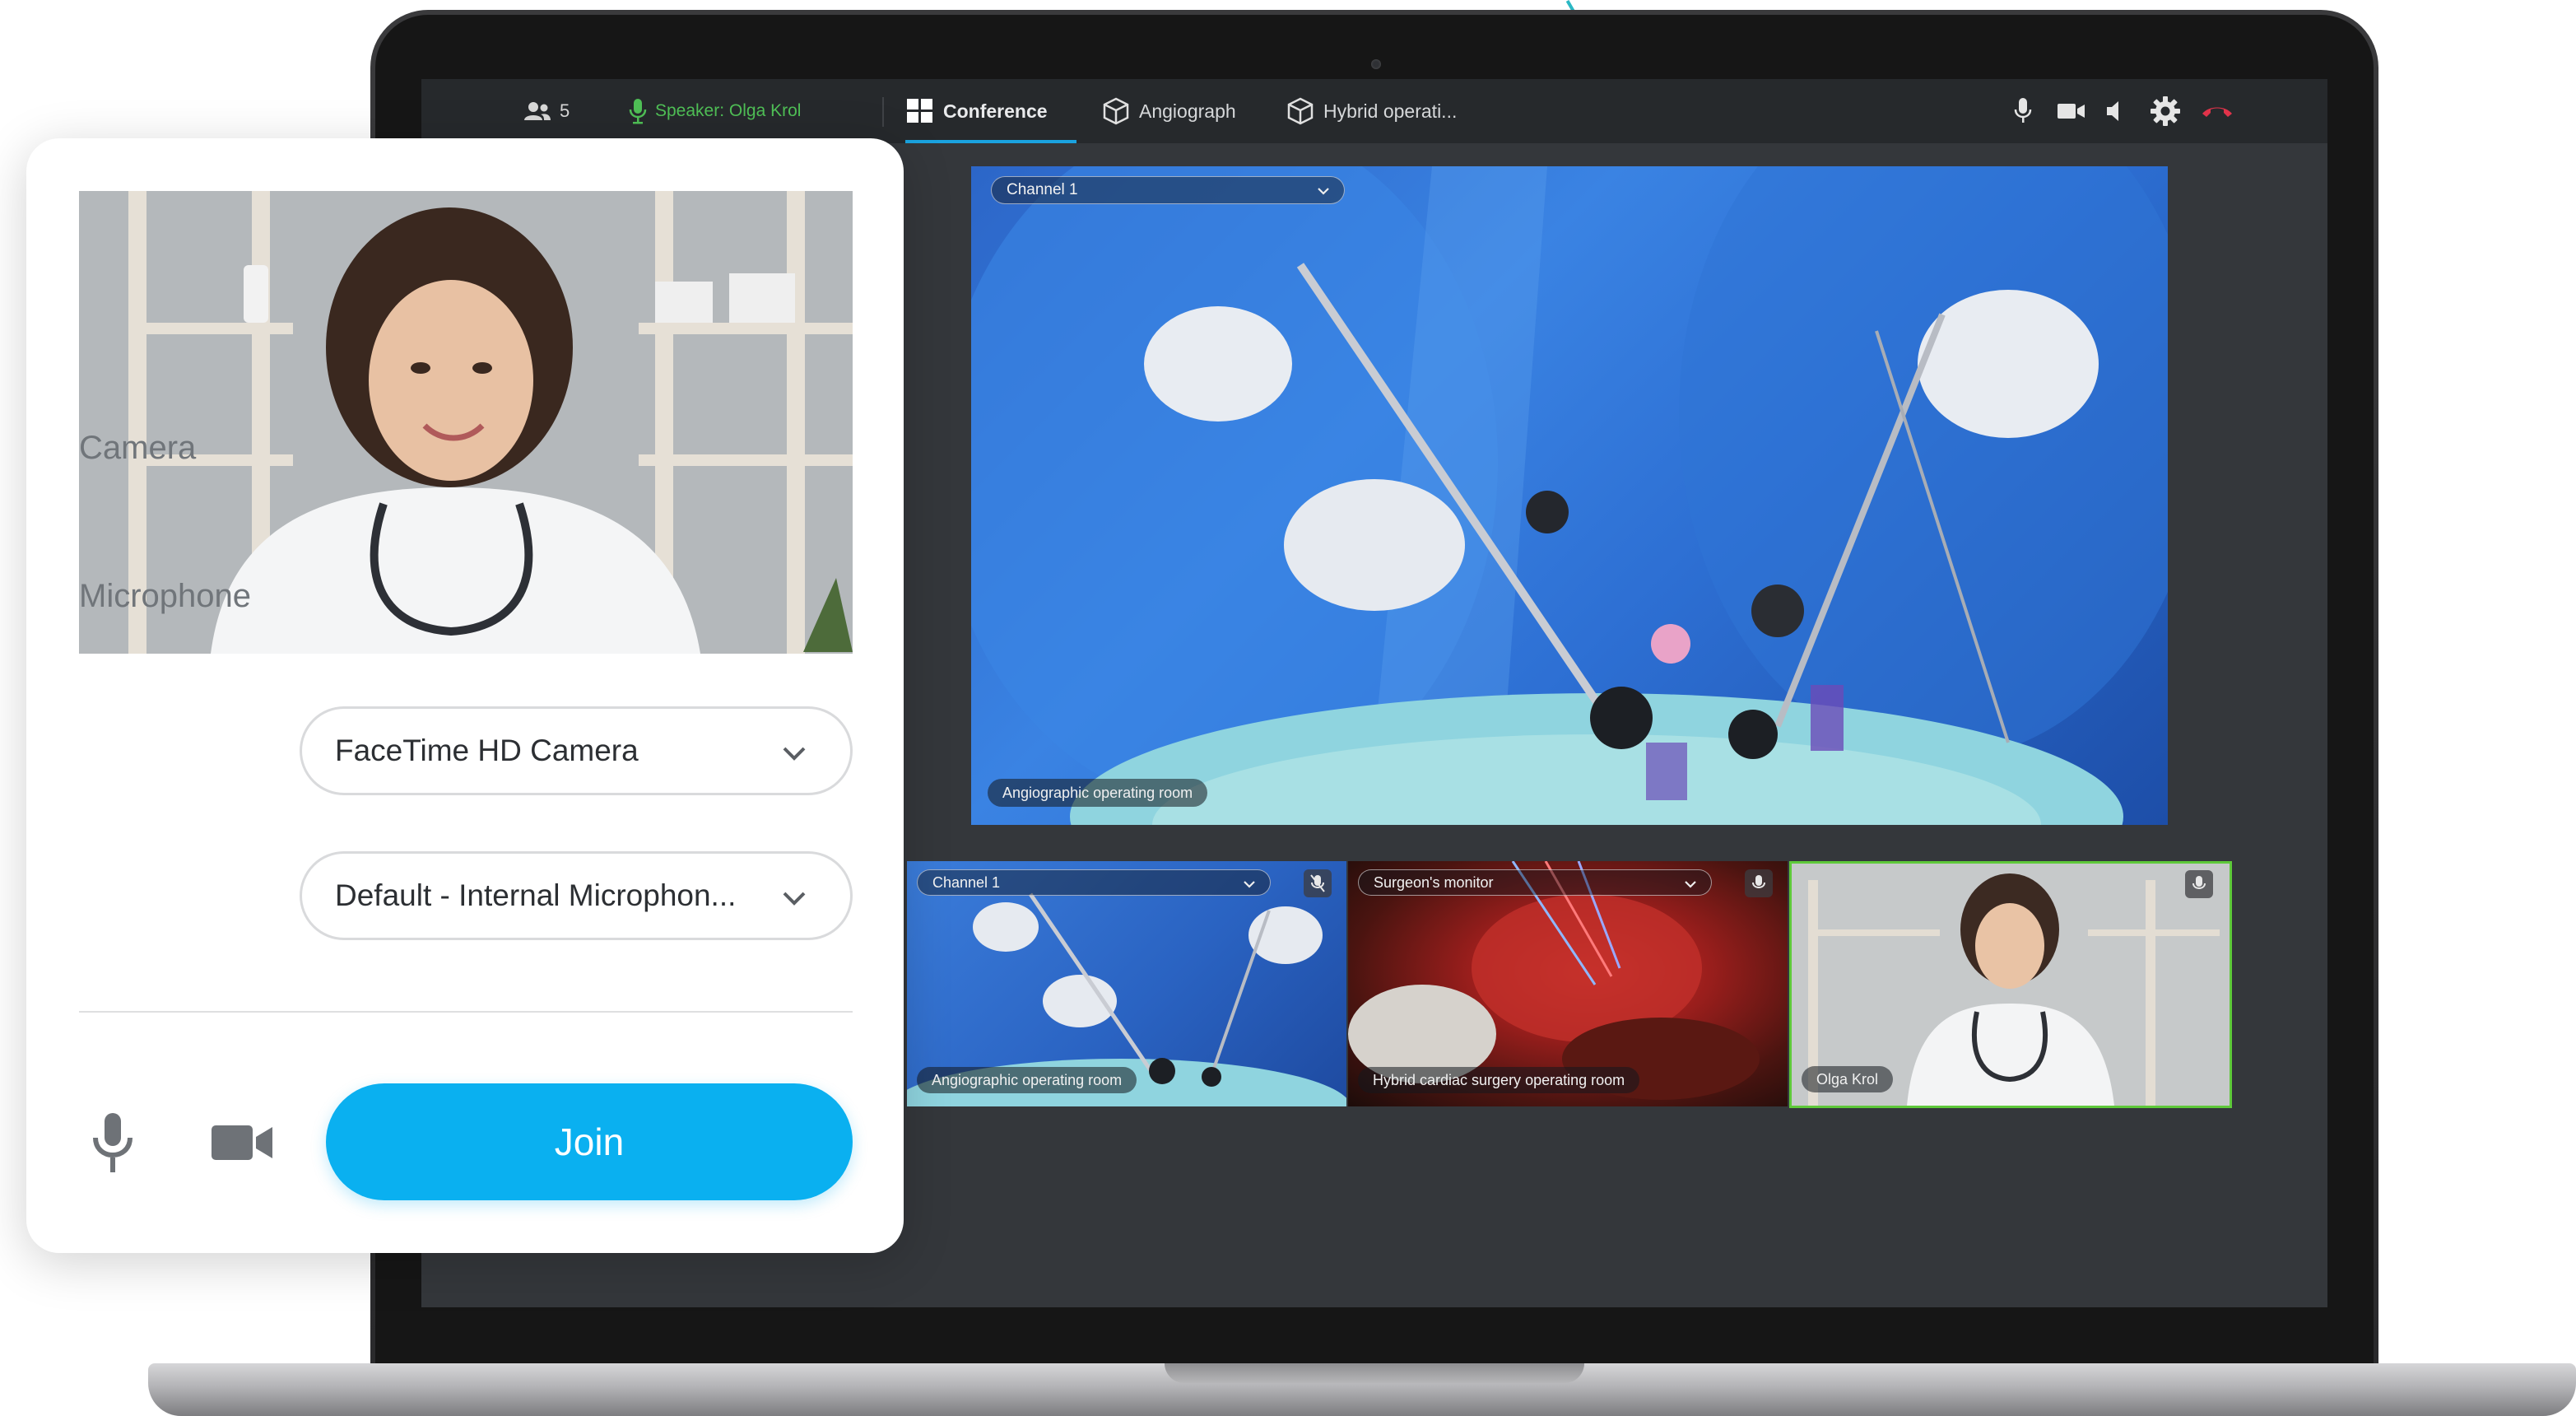  I want to click on laptop-notch, so click(1374, 1373).